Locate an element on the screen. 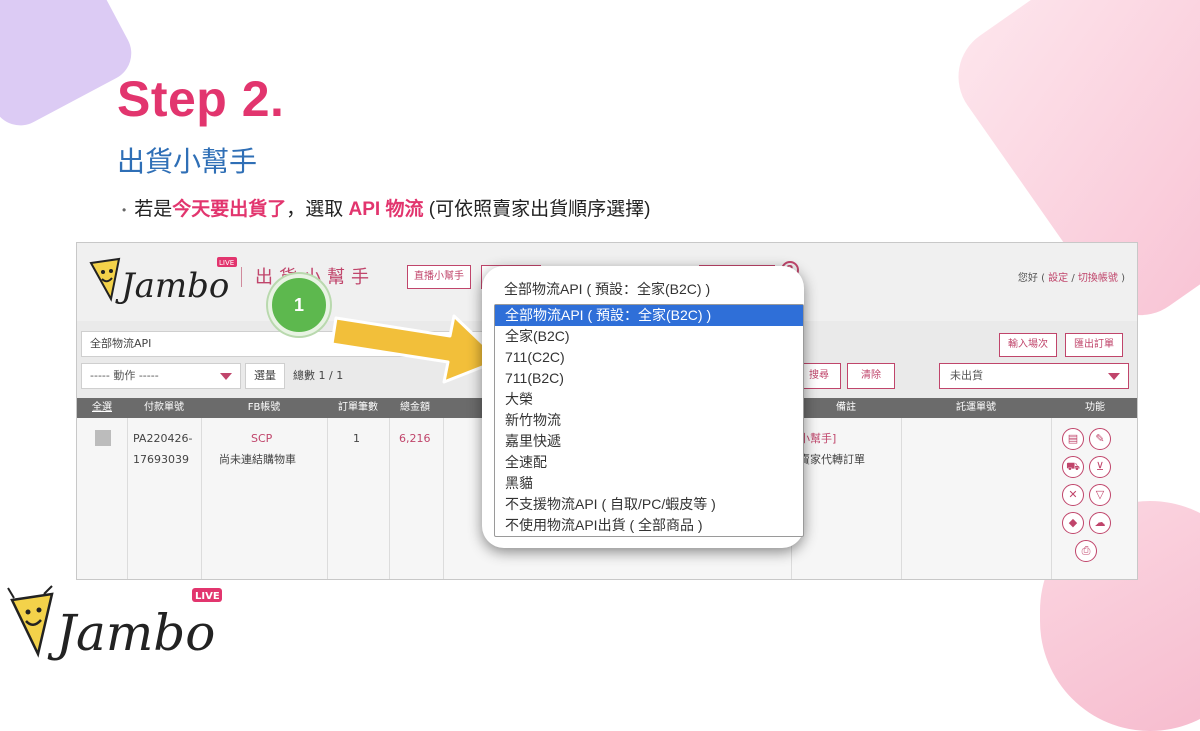  fb-account: SCP is located at coordinates (261, 438).